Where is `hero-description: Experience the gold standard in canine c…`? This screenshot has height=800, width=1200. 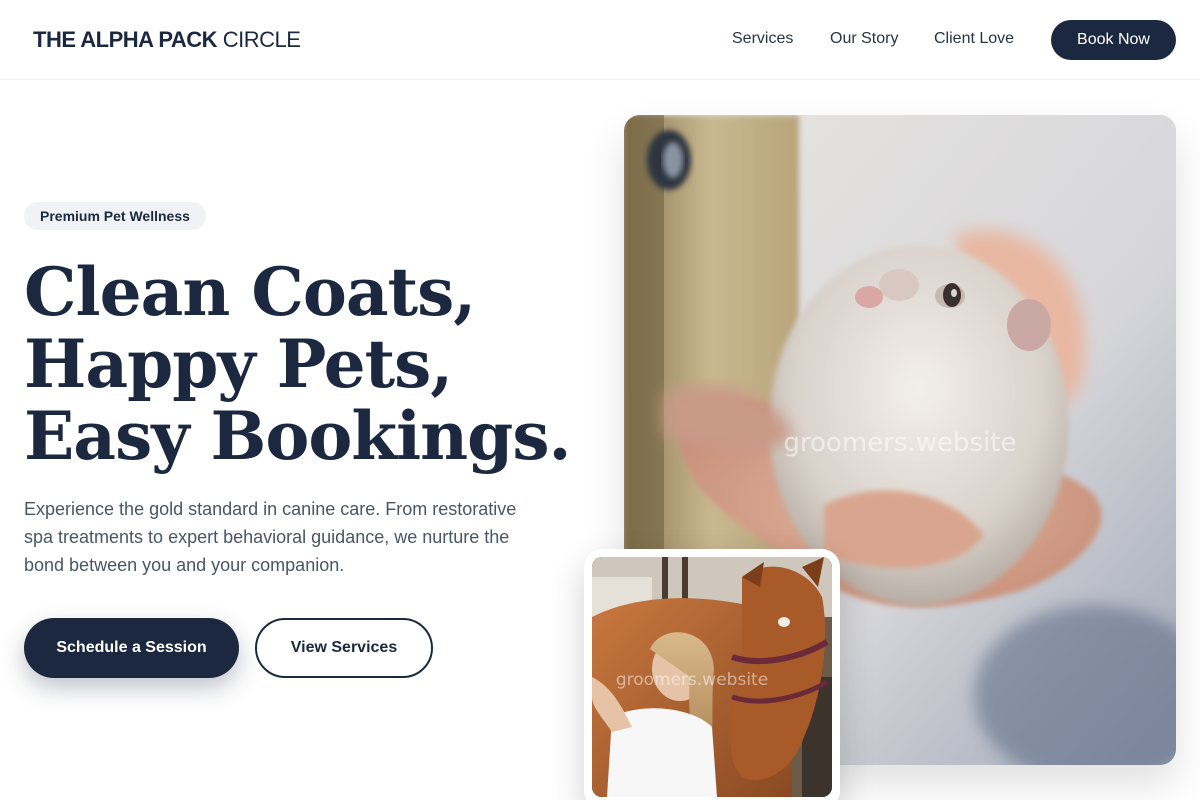
hero-description: Experience the gold standard in canine c… is located at coordinates (270, 537).